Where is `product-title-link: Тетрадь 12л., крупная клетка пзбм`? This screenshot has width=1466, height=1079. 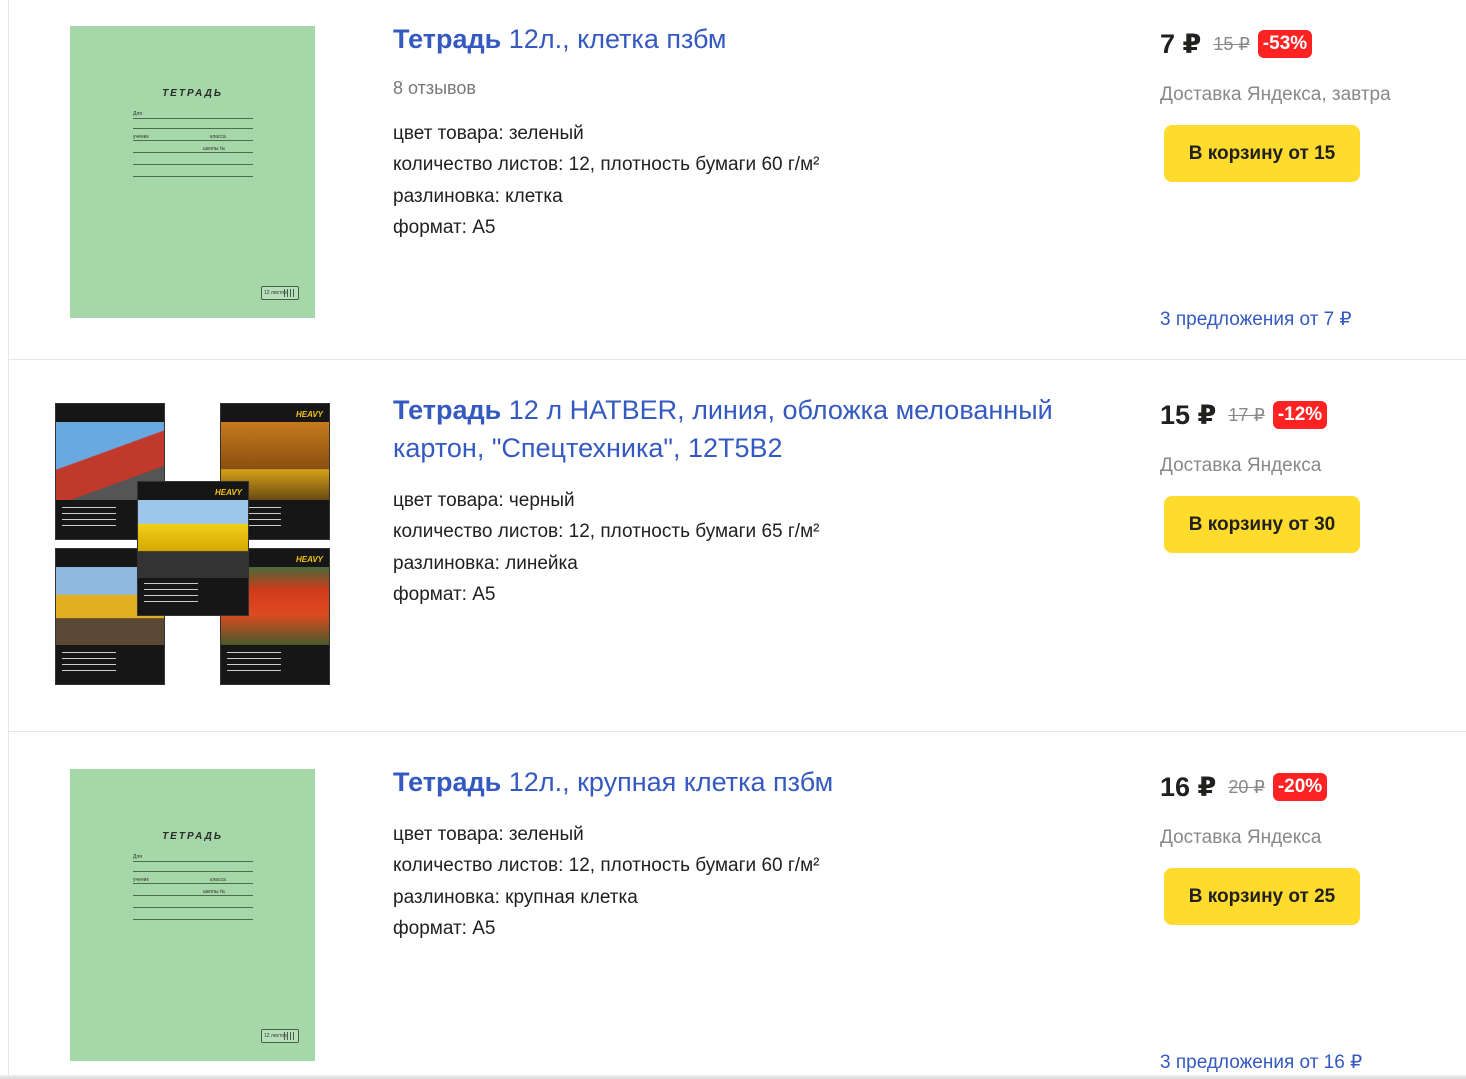 product-title-link: Тетрадь 12л., крупная клетка пзбм is located at coordinates (613, 782).